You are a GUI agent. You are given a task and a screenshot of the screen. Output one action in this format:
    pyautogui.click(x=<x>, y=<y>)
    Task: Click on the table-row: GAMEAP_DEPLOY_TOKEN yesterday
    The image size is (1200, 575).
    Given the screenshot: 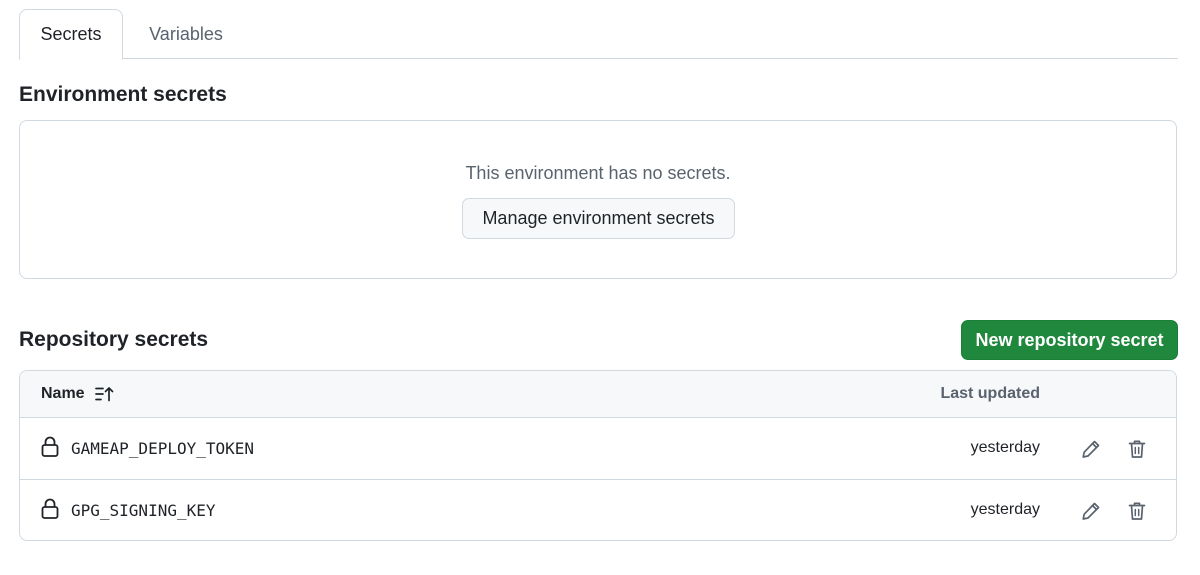 What is the action you would take?
    pyautogui.click(x=598, y=449)
    